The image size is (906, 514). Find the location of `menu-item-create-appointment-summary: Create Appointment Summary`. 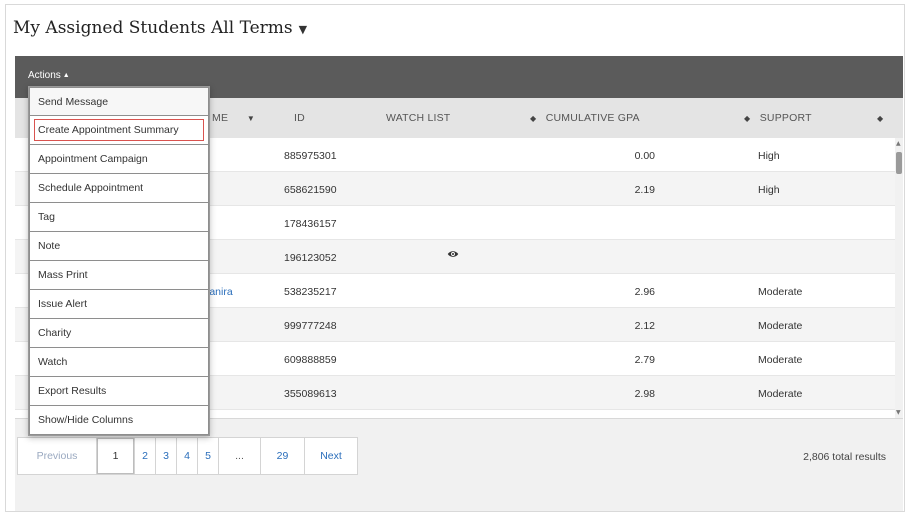

menu-item-create-appointment-summary: Create Appointment Summary is located at coordinates (119, 130).